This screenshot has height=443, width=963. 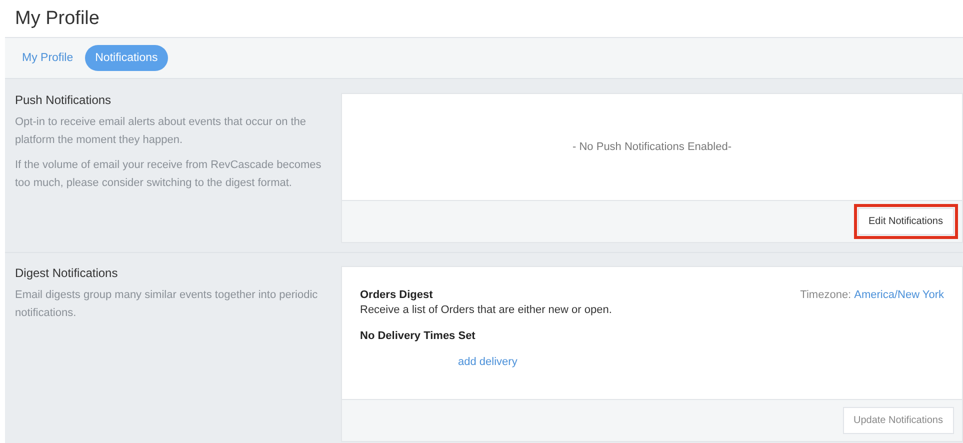 What do you see at coordinates (167, 304) in the screenshot?
I see `section-description: Email digests group many similar events together into periodic notifications.` at bounding box center [167, 304].